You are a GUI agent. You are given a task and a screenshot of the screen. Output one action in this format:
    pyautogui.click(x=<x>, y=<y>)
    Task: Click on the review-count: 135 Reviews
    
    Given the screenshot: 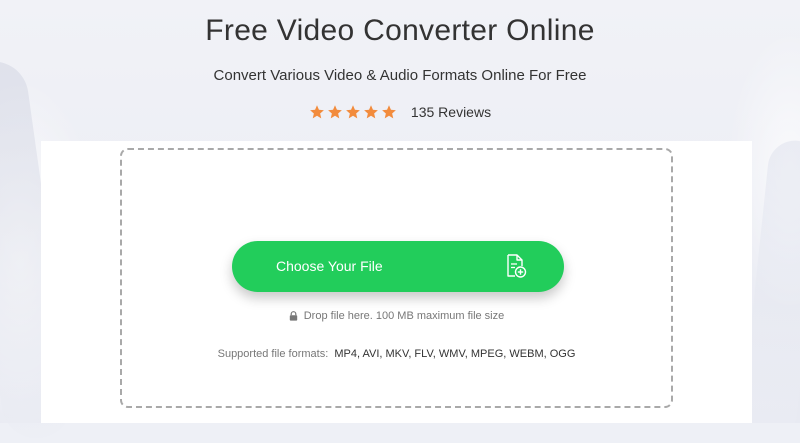 What is the action you would take?
    pyautogui.click(x=451, y=112)
    